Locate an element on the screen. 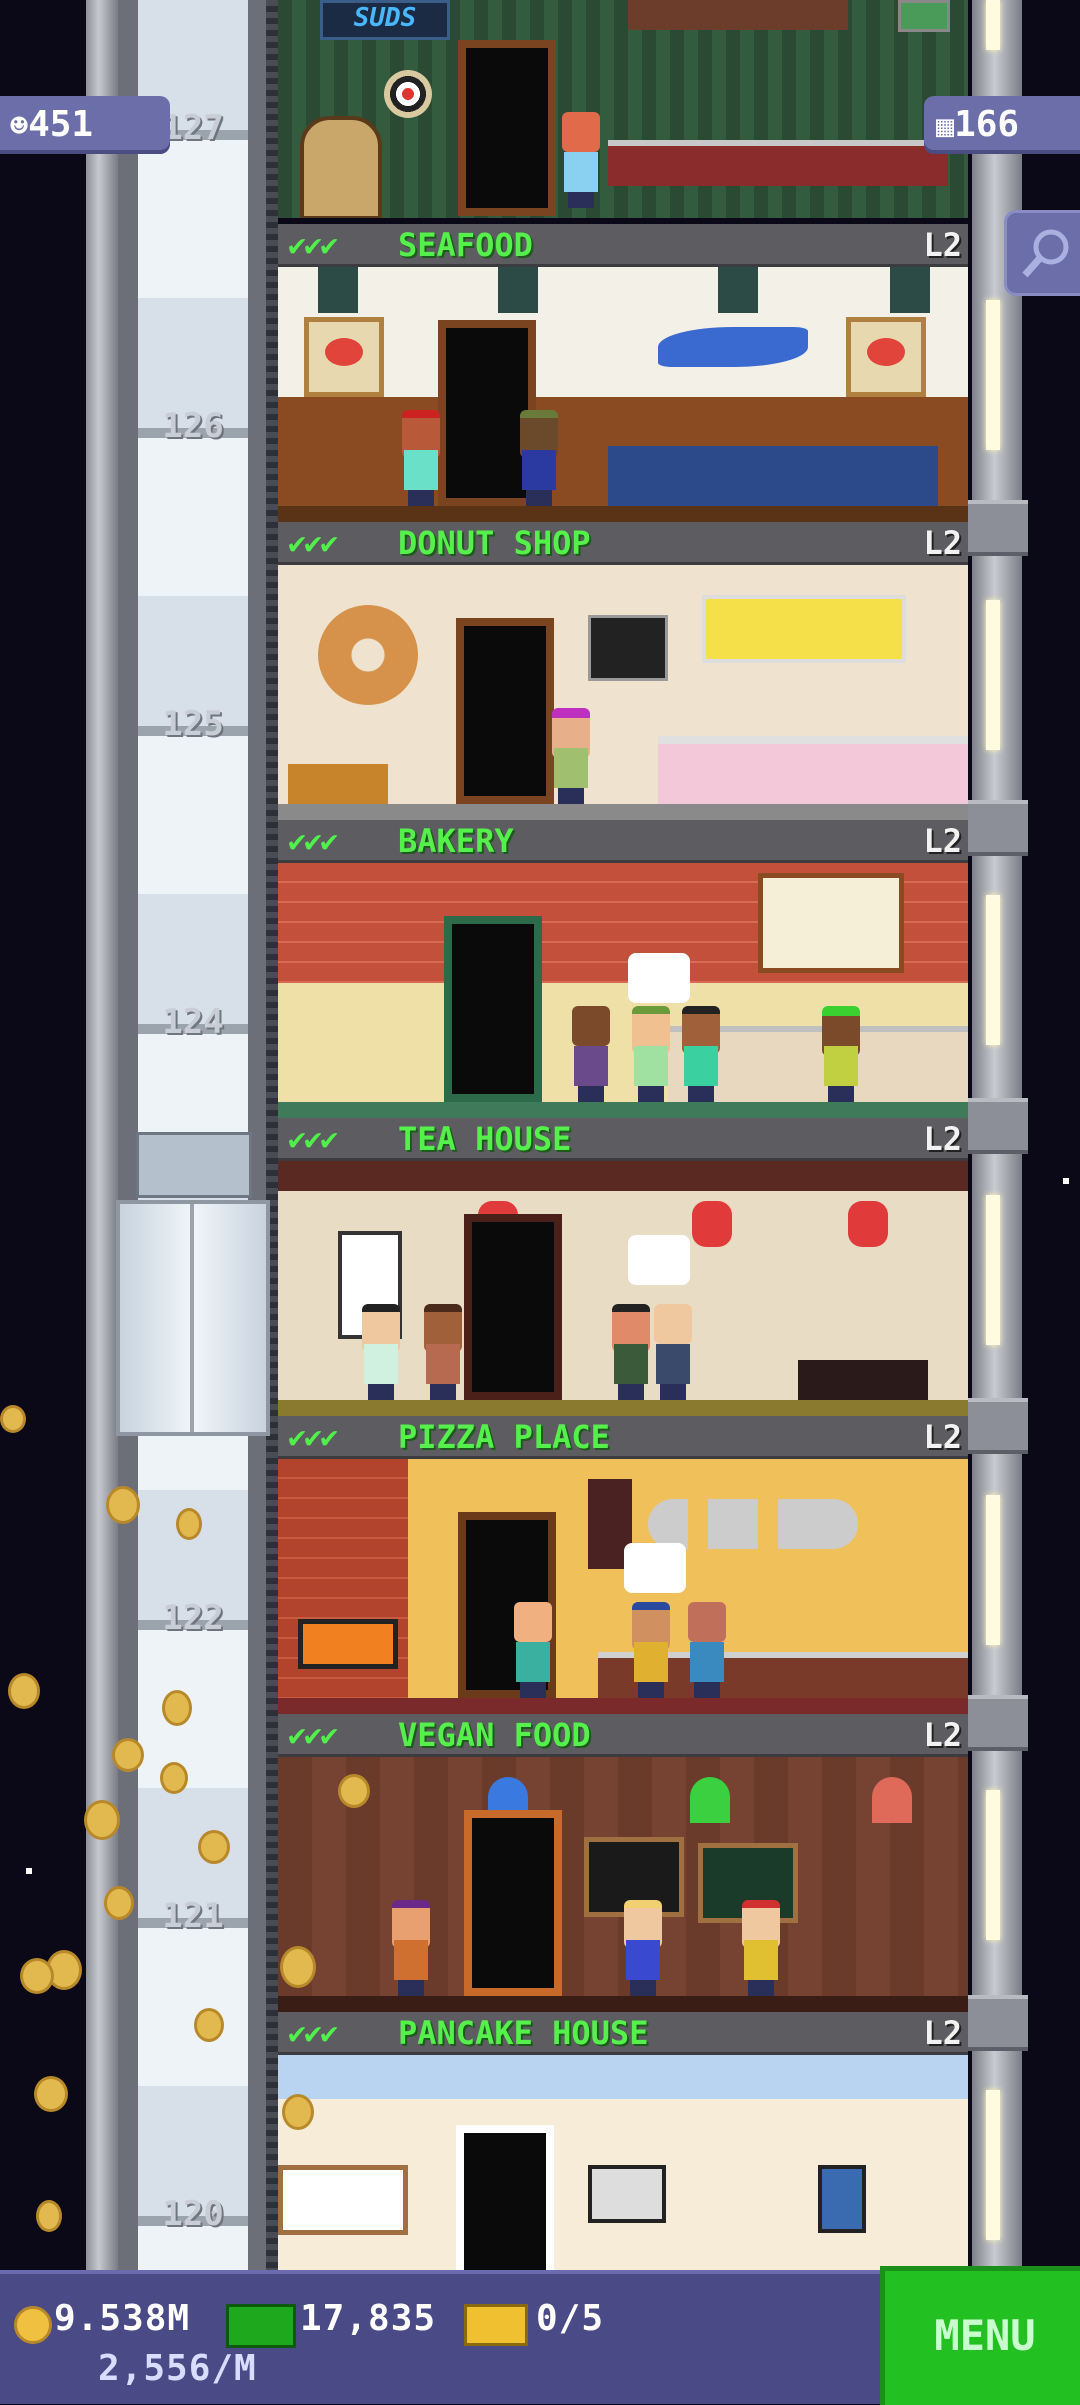 This screenshot has height=2405, width=1080. menu-button: MENU is located at coordinates (980, 2335).